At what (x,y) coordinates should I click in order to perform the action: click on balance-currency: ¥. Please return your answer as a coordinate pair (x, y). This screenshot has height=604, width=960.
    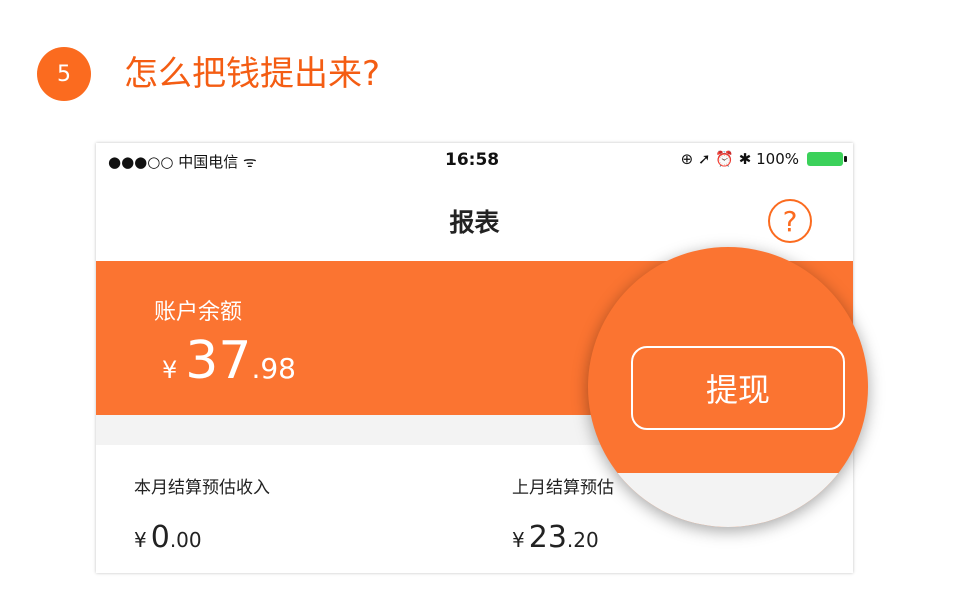
    Looking at the image, I should click on (170, 370).